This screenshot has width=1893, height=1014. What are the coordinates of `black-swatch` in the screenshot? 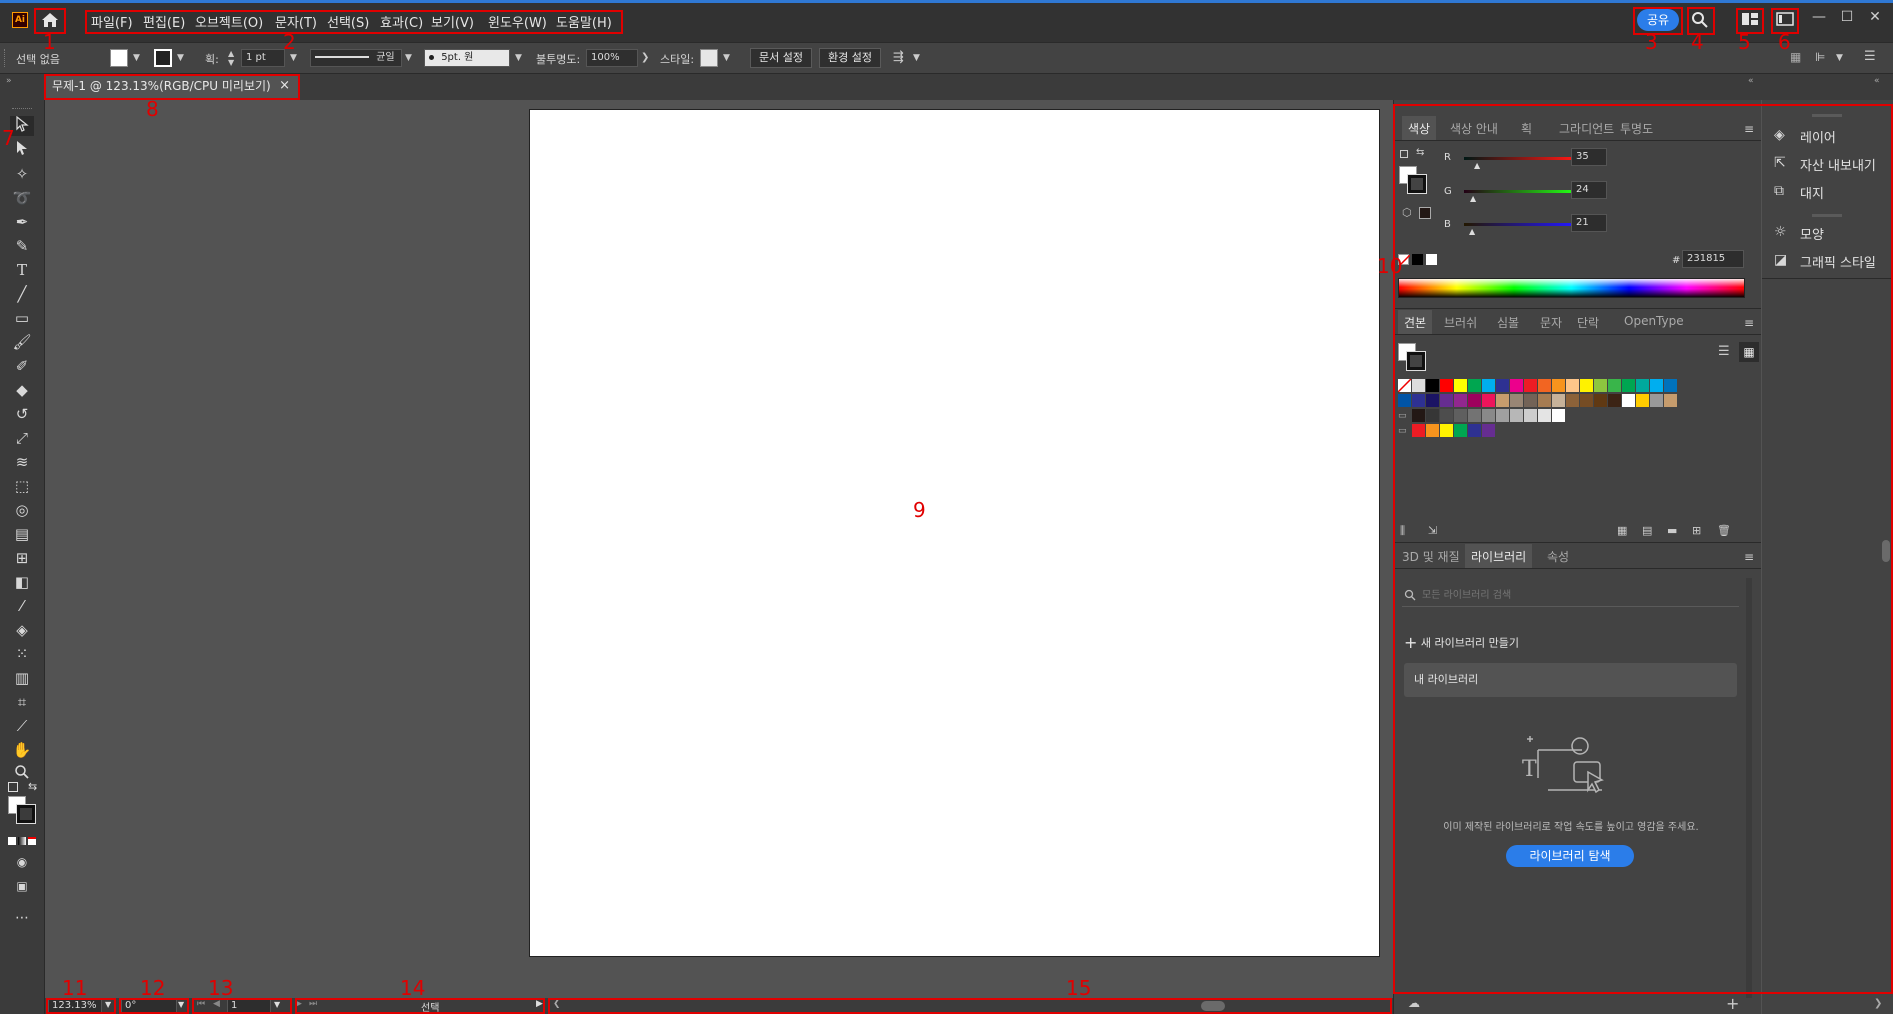 It's located at (1417, 259).